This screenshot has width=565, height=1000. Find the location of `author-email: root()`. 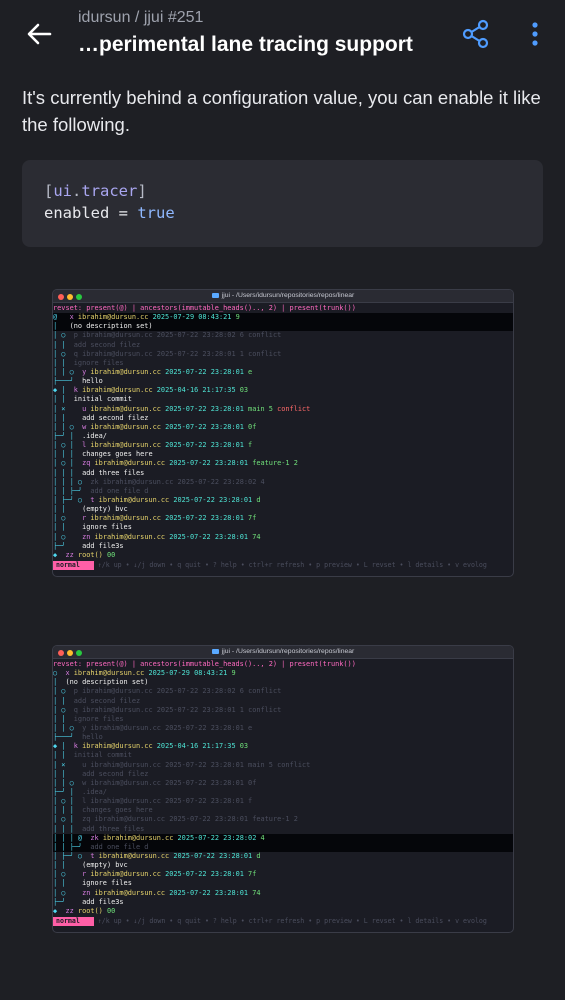

author-email: root() is located at coordinates (90, 554).